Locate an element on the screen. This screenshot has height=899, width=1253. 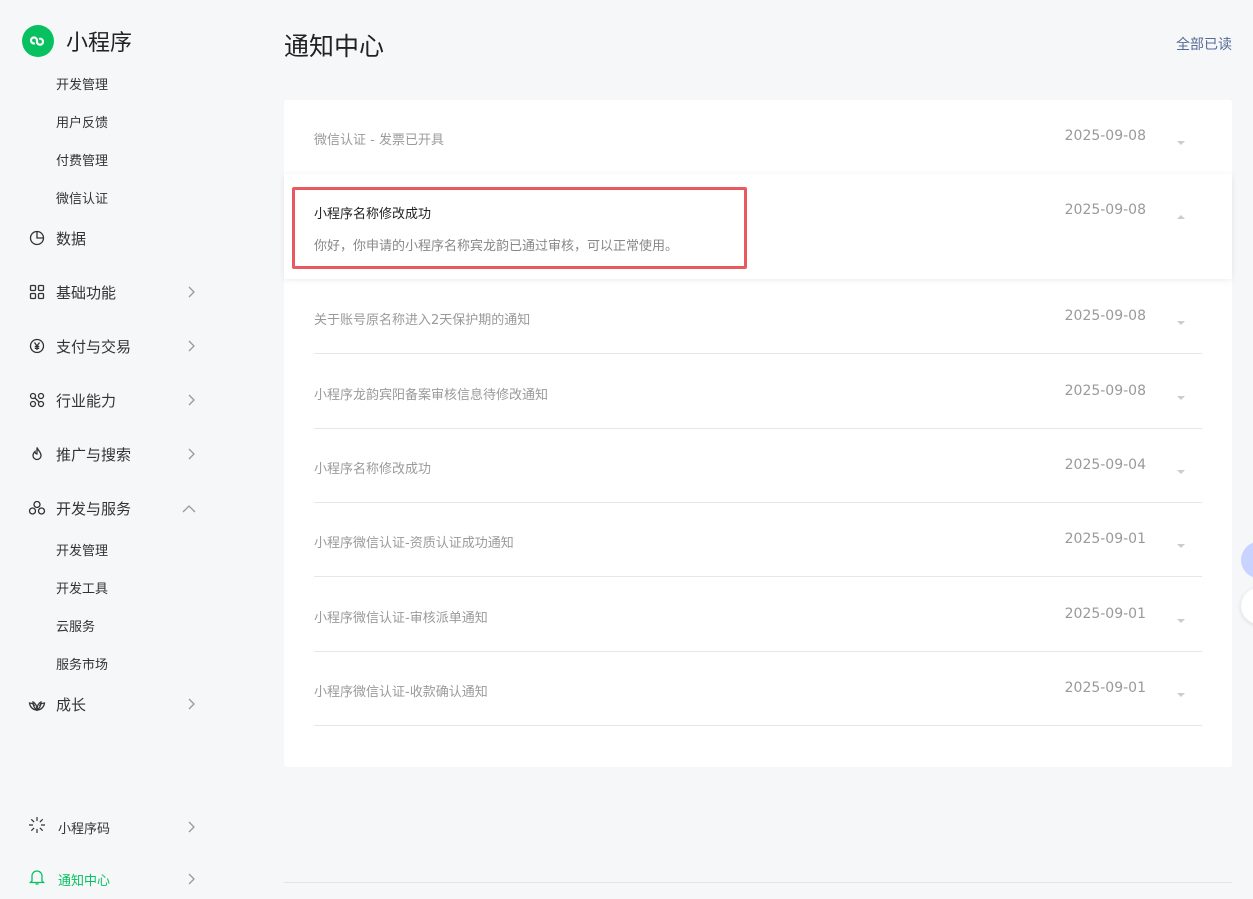
sidebar-group-growth: 成长 is located at coordinates (112, 704).